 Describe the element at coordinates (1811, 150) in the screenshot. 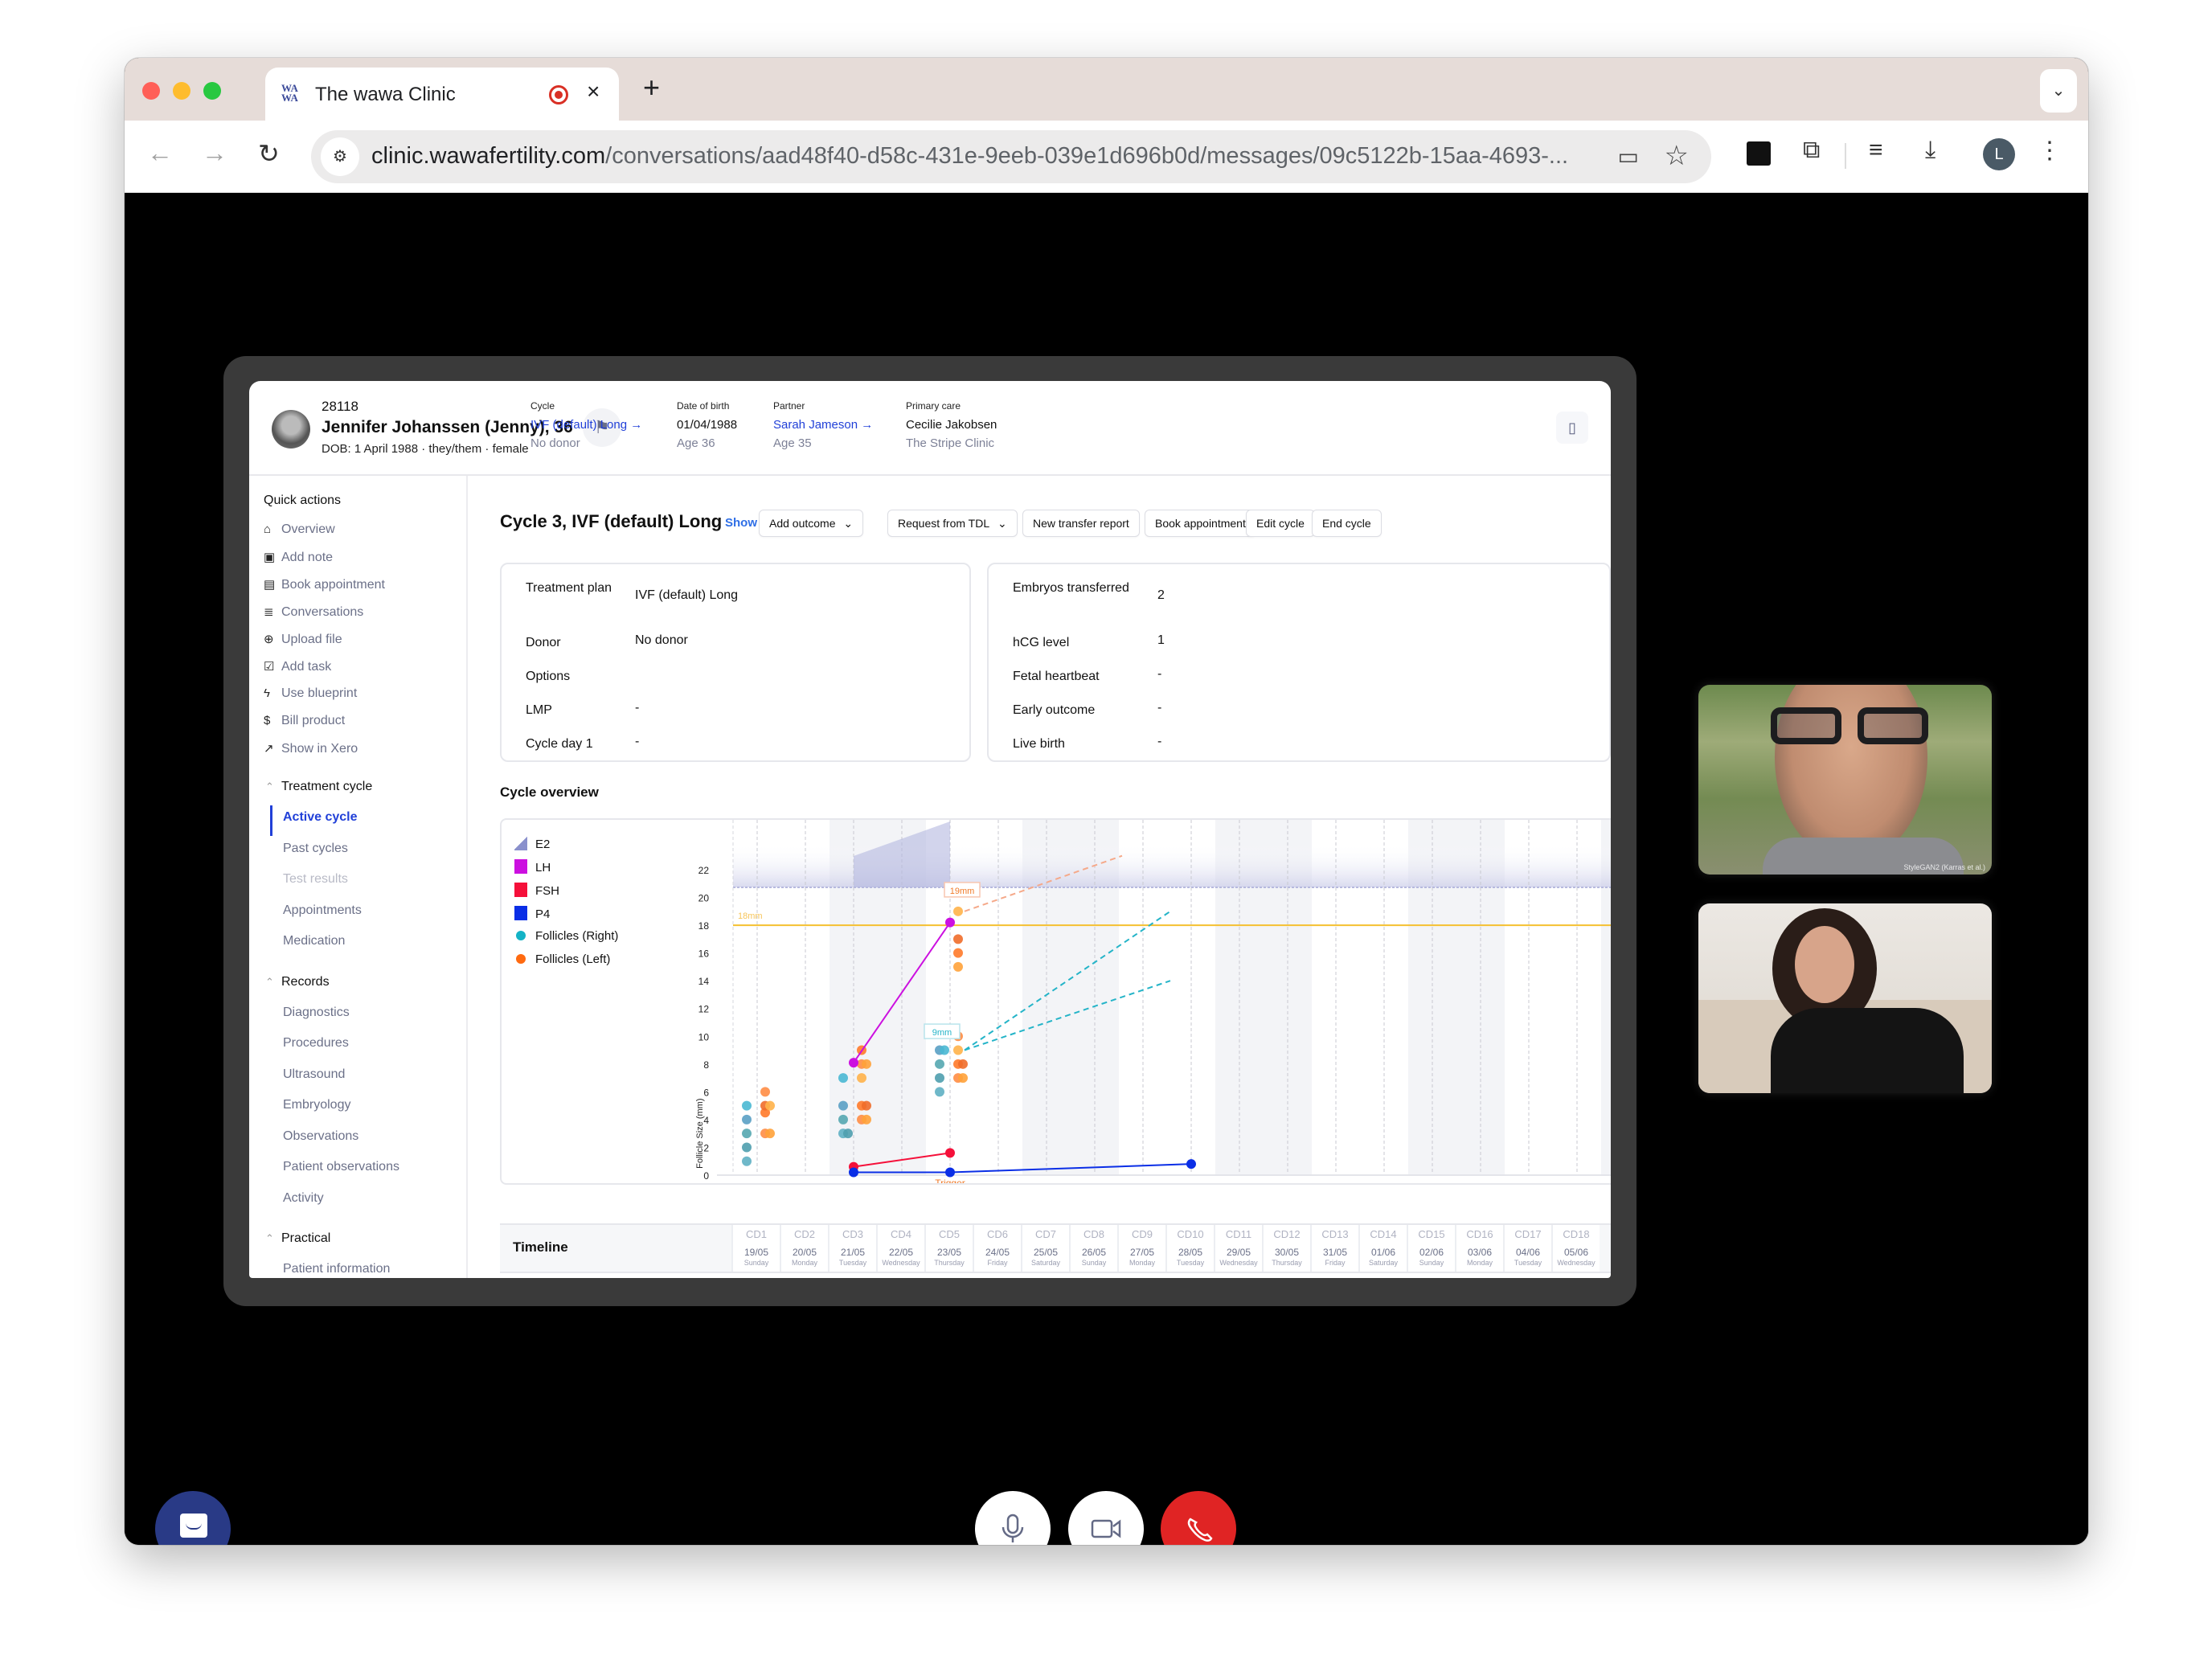

I see `extensions-puzzle-icon: ⧉` at that location.